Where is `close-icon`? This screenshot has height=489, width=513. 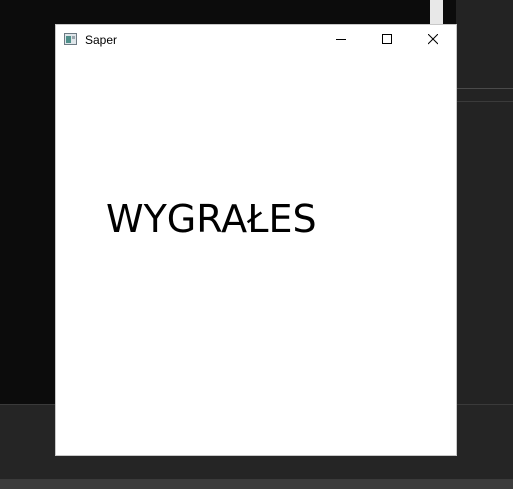
close-icon is located at coordinates (433, 39).